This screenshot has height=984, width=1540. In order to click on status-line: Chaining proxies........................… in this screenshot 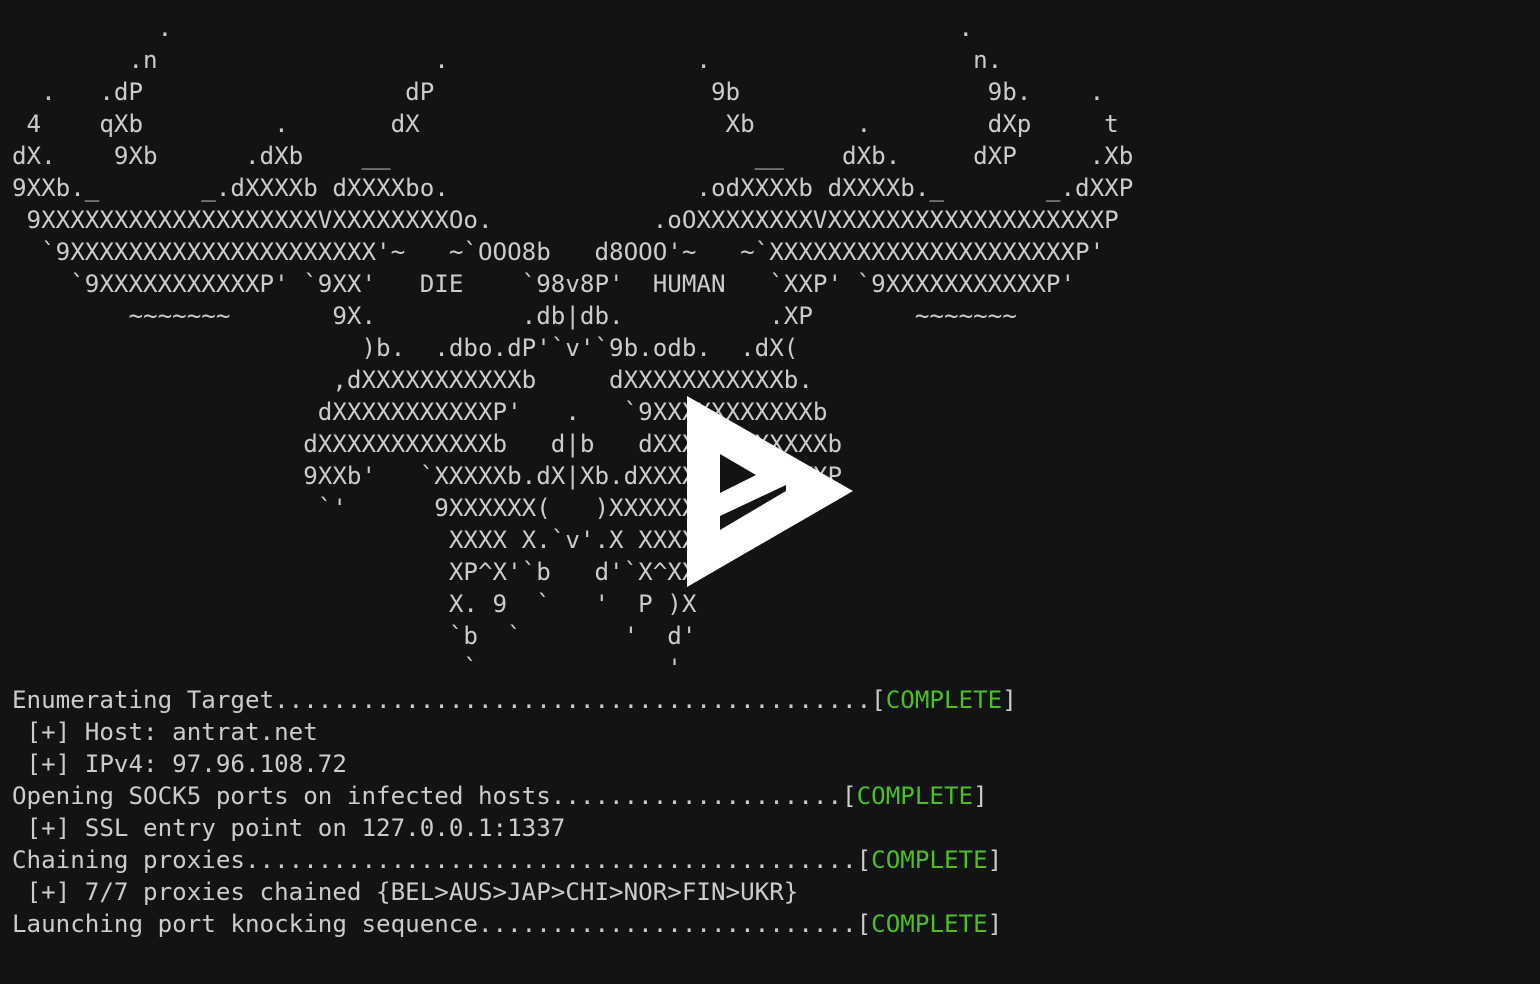, I will do `click(507, 860)`.